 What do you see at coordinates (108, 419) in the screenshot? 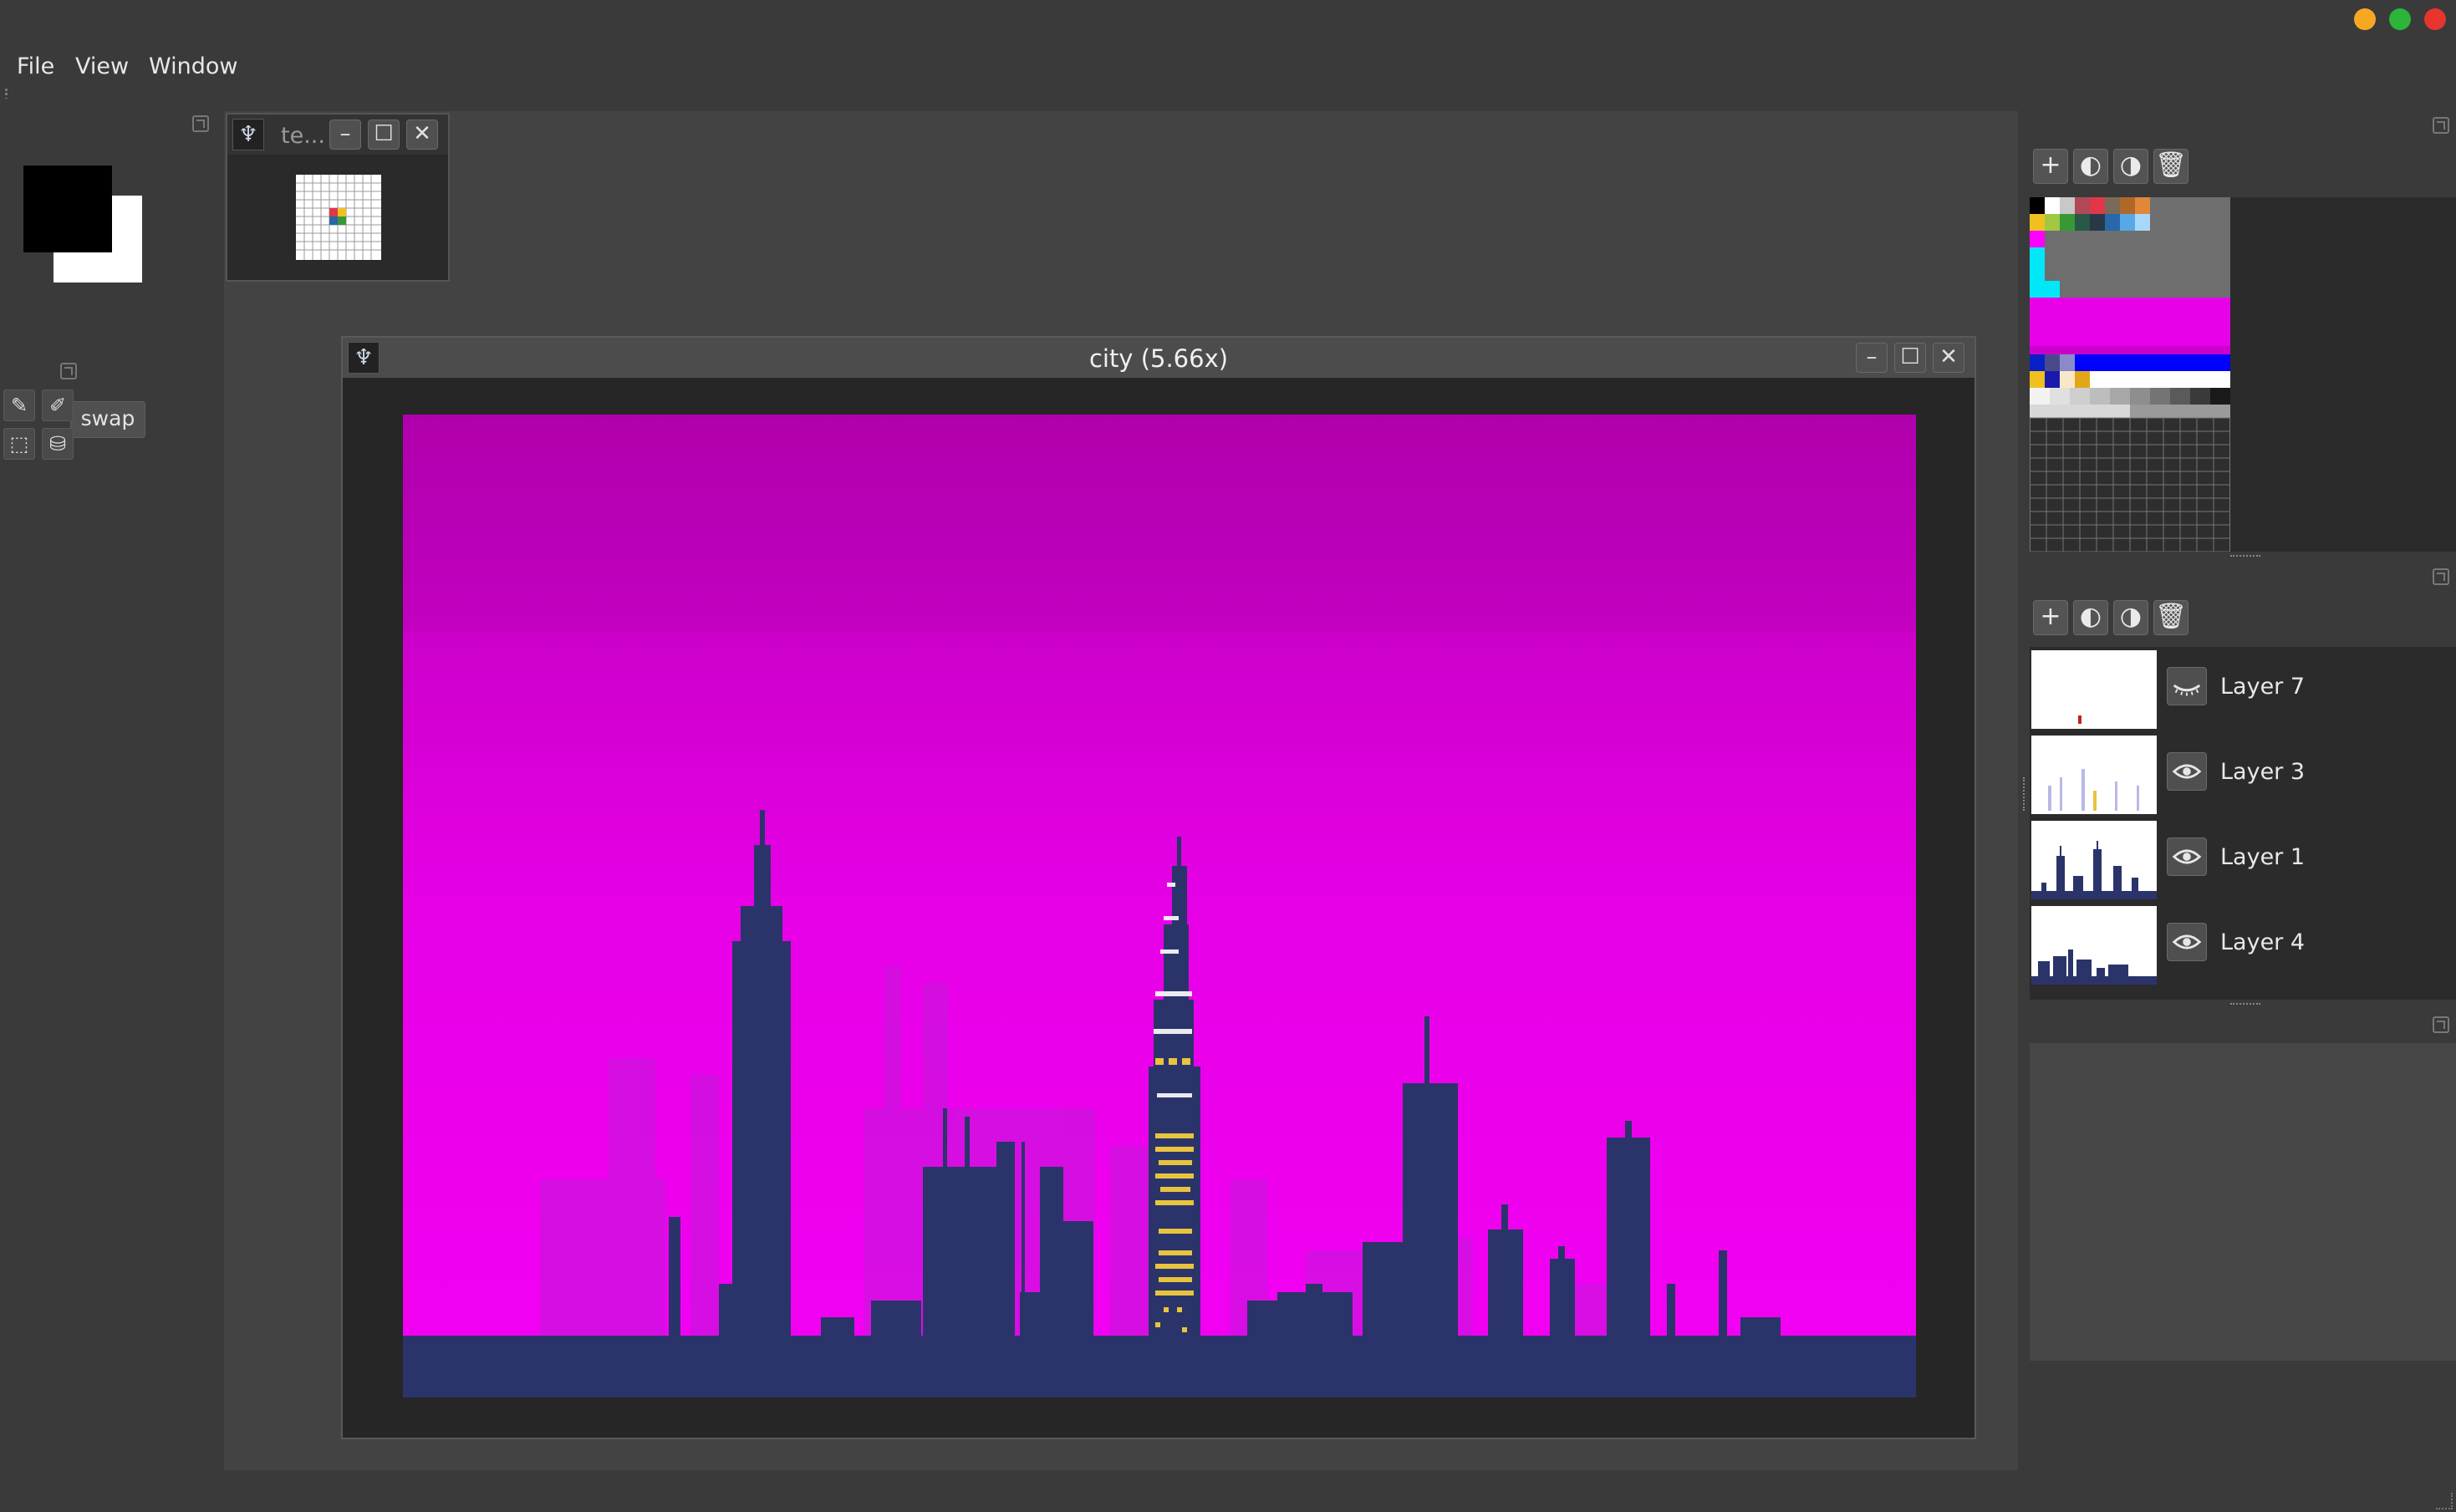
I see `swap-colors-button: swap` at bounding box center [108, 419].